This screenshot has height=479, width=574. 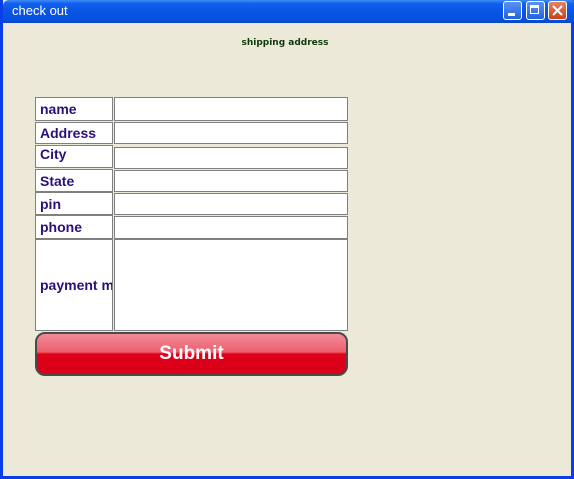 I want to click on phone-input, so click(x=231, y=227).